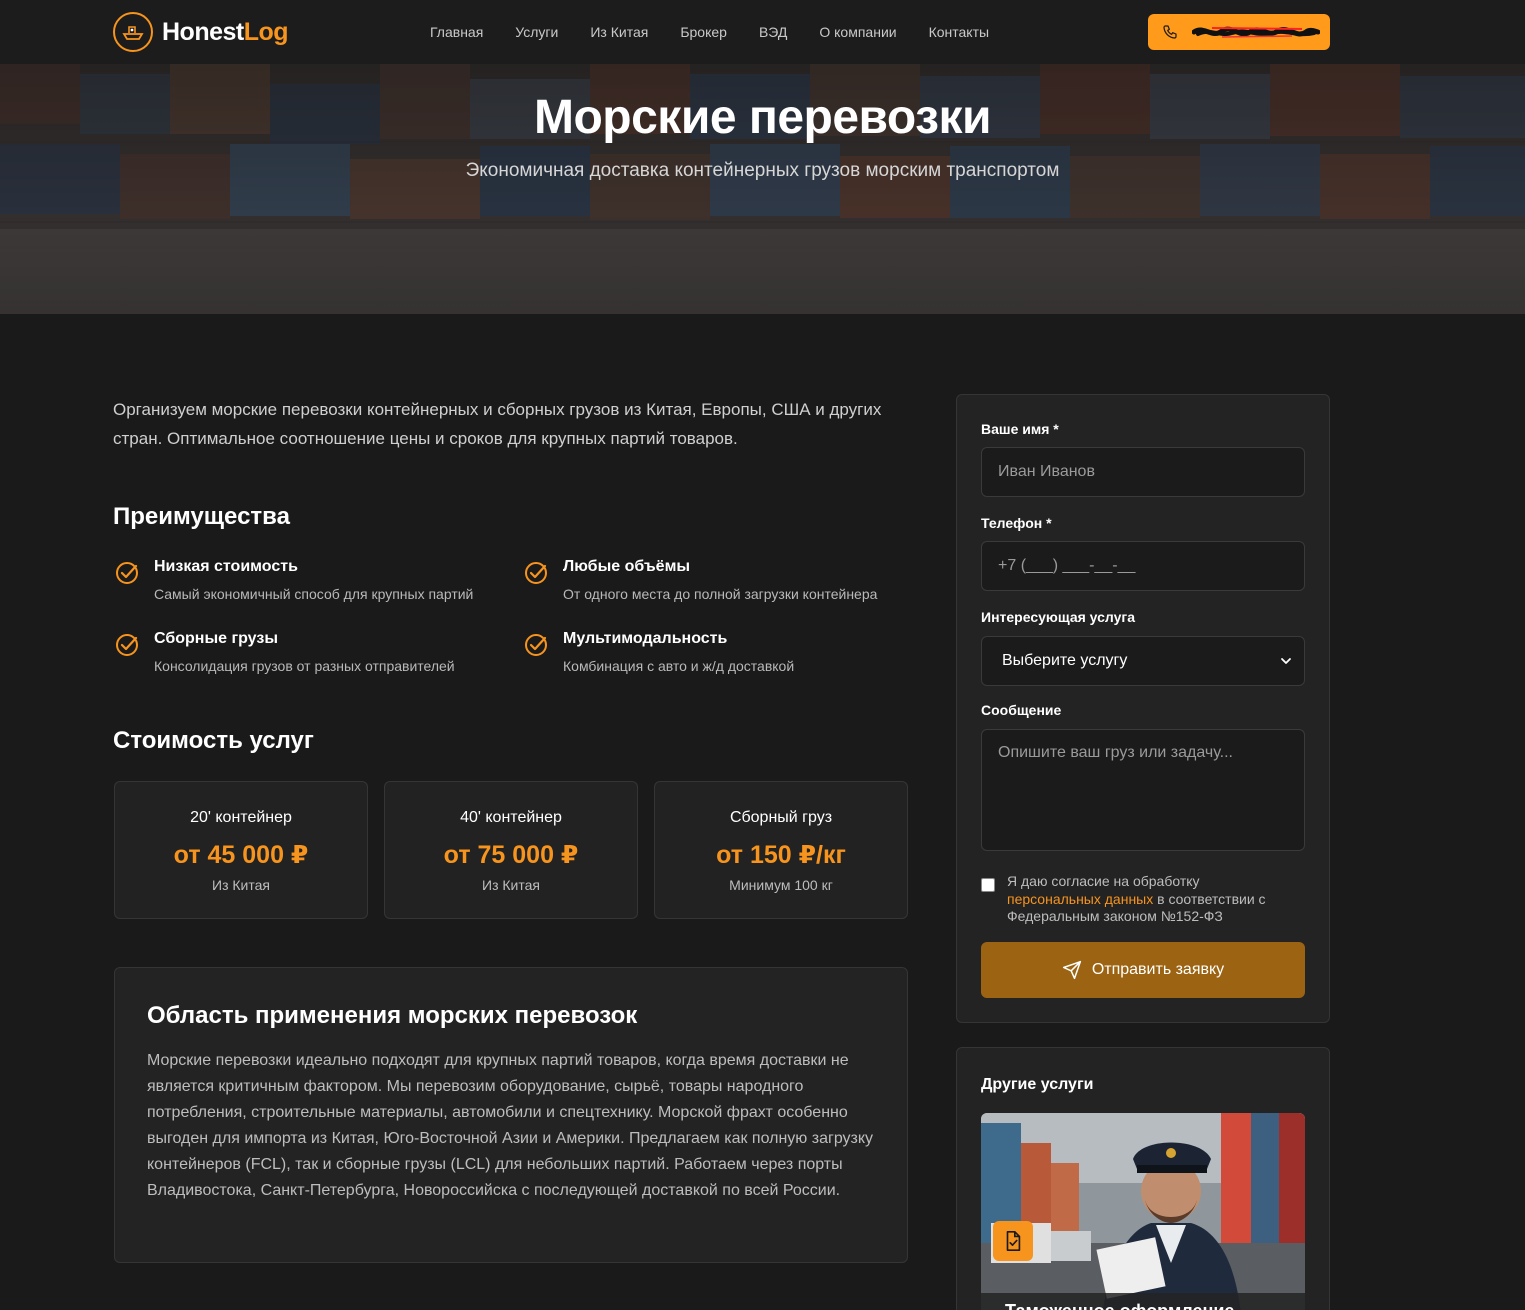  What do you see at coordinates (703, 32) in the screenshot?
I see `nav-broker: Брокер` at bounding box center [703, 32].